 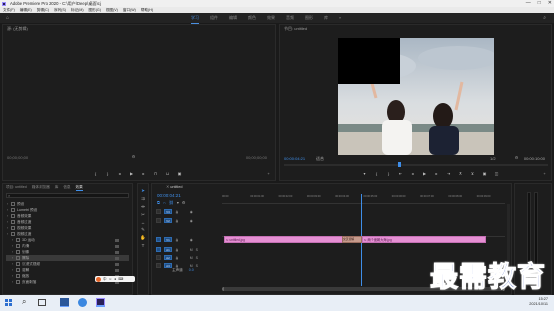 What do you see at coordinates (233, 18) in the screenshot?
I see `tab-editing: 编辑` at bounding box center [233, 18].